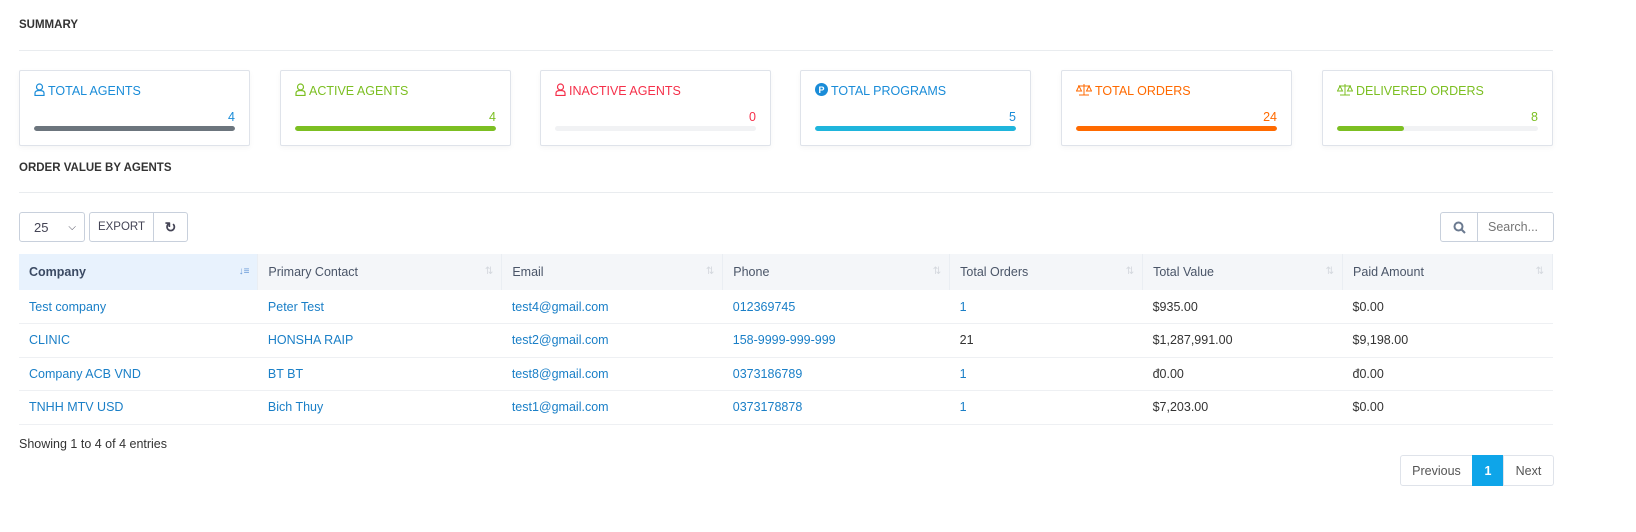  What do you see at coordinates (612, 307) in the screenshot?
I see `cell-email: test4@gmail.com` at bounding box center [612, 307].